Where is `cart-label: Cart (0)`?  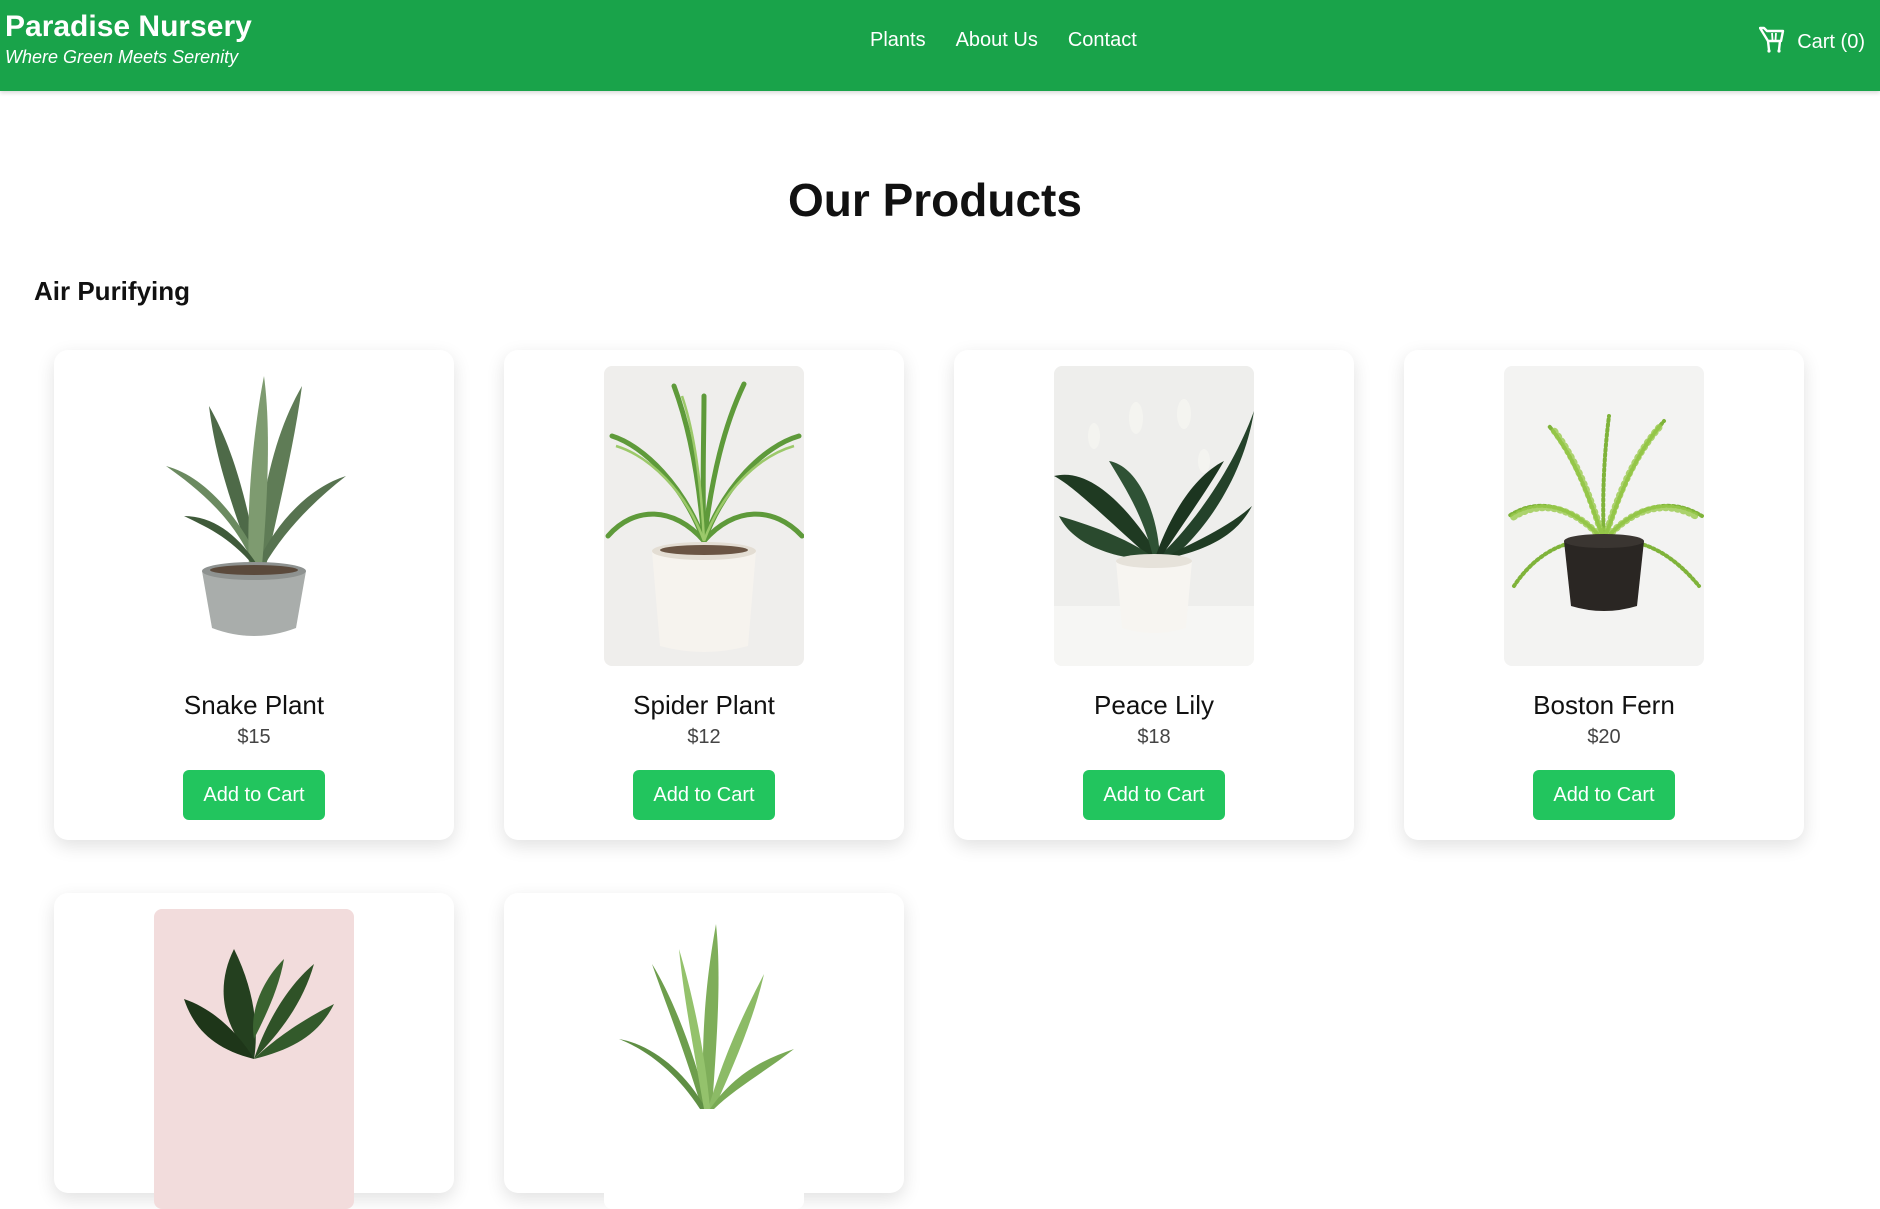 cart-label: Cart (0) is located at coordinates (1831, 41).